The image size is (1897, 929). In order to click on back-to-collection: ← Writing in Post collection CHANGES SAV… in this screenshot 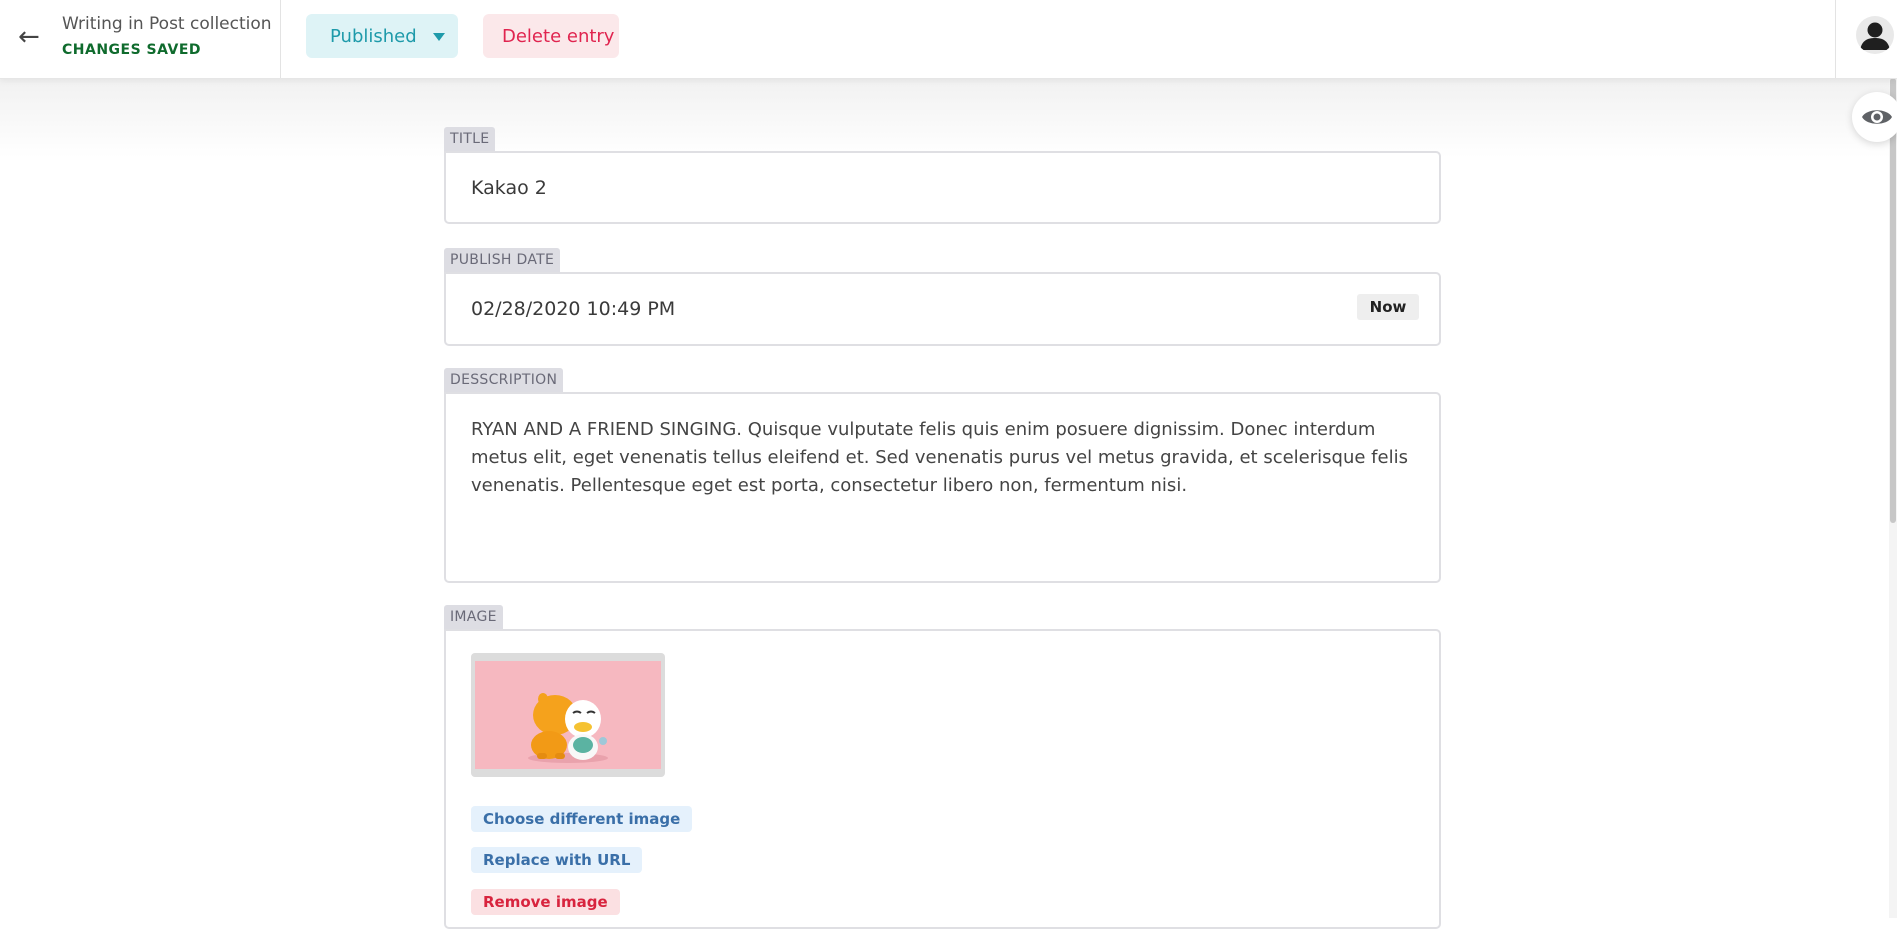, I will do `click(140, 39)`.